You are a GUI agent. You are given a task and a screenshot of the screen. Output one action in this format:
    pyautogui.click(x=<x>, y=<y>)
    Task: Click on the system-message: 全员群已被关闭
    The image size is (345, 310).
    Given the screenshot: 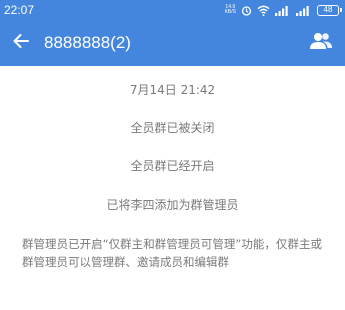 What is the action you would take?
    pyautogui.click(x=172, y=128)
    